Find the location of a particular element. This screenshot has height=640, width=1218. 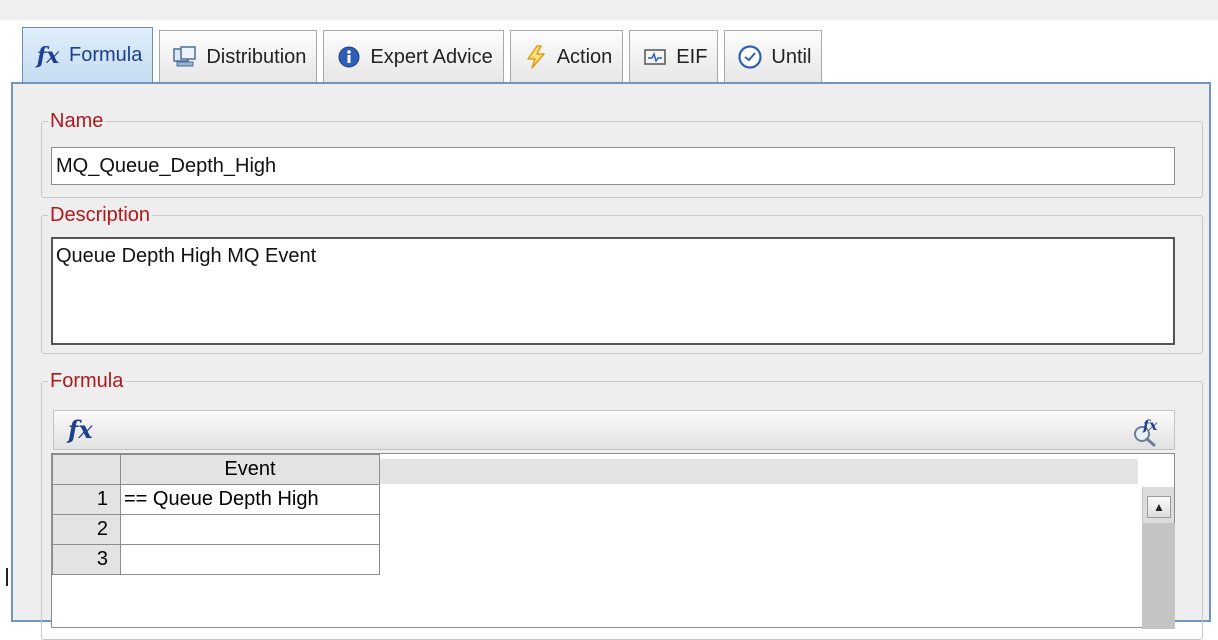

row-number: 2 is located at coordinates (86, 529).